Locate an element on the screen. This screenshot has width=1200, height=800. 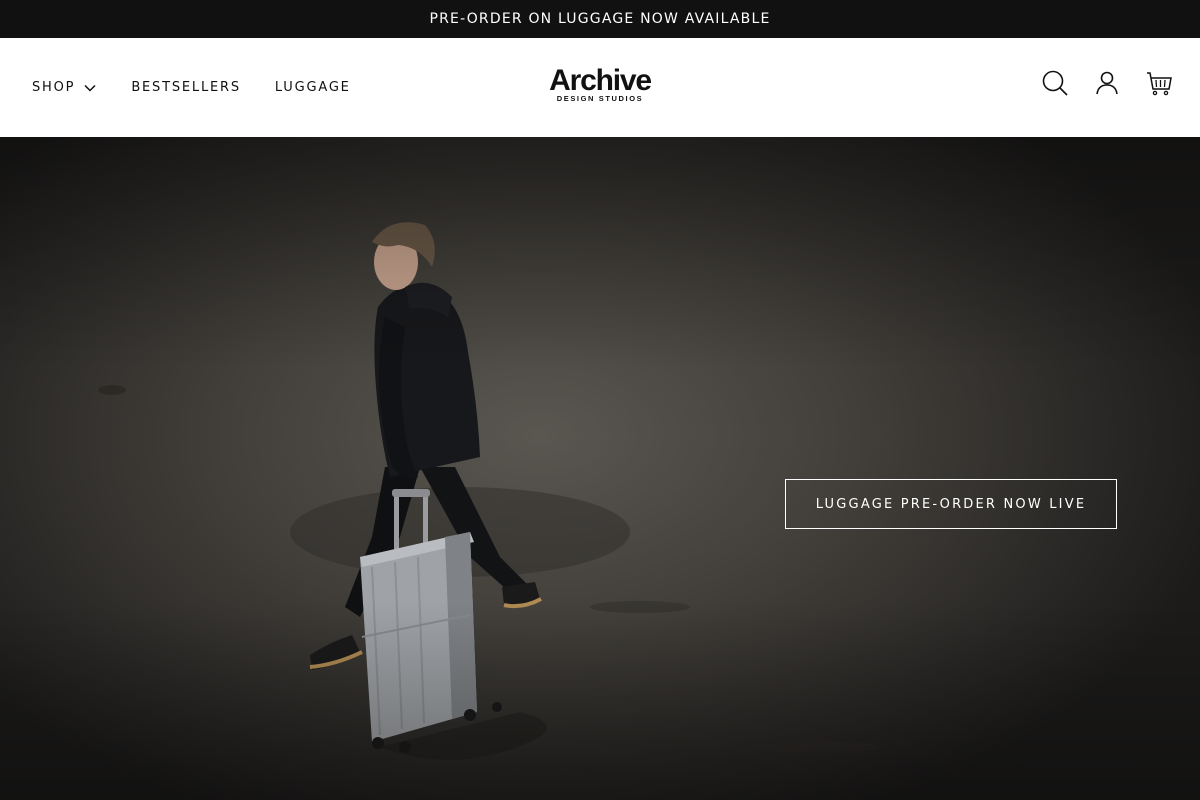
account-button is located at coordinates (1107, 83).